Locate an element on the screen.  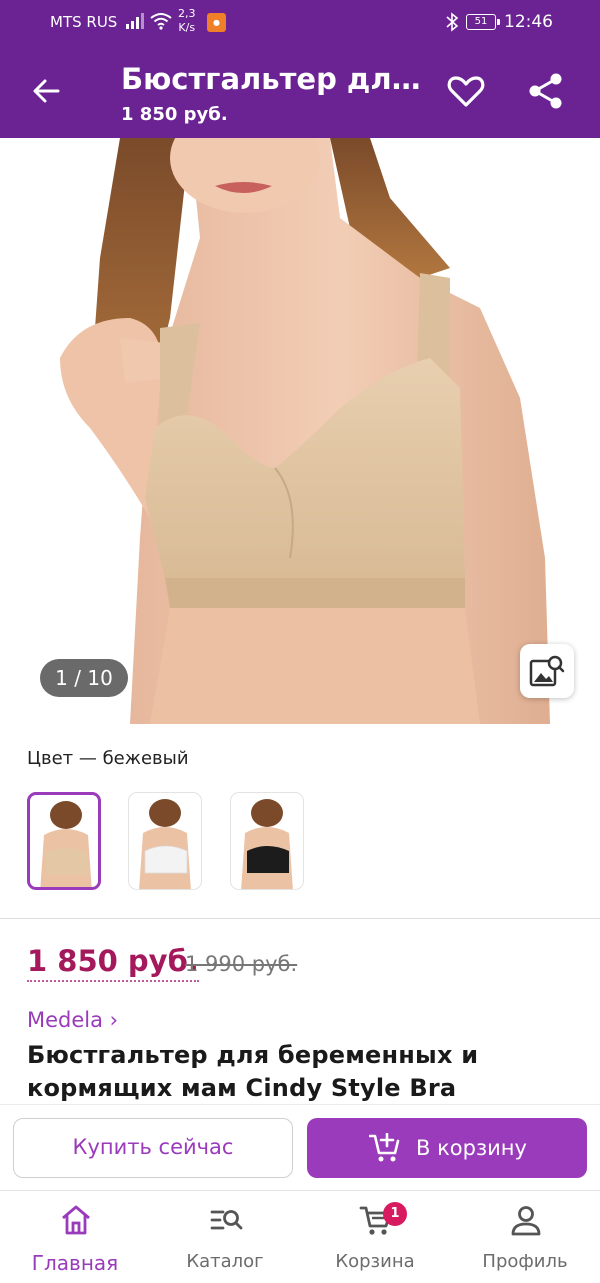
add-to-cart-label: В корзину is located at coordinates (471, 1148).